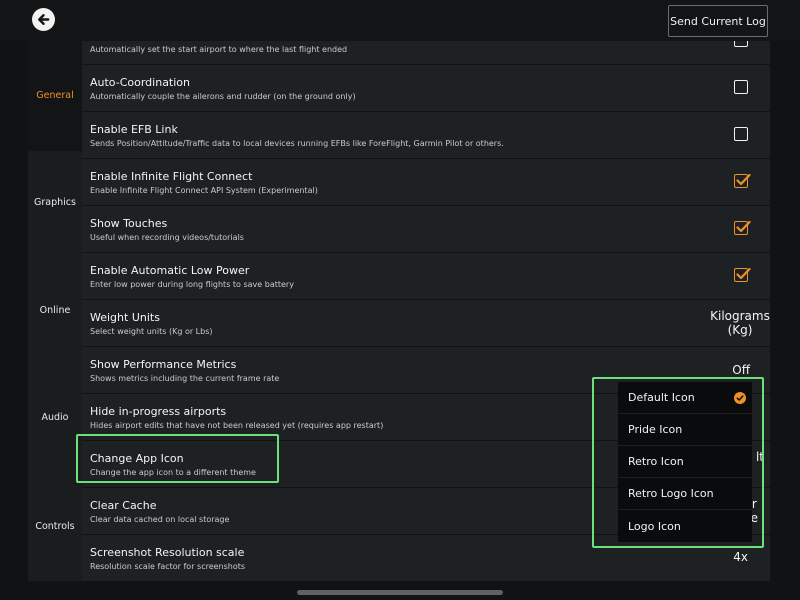 This screenshot has height=600, width=800. What do you see at coordinates (740, 398) in the screenshot?
I see `selected-check-icon` at bounding box center [740, 398].